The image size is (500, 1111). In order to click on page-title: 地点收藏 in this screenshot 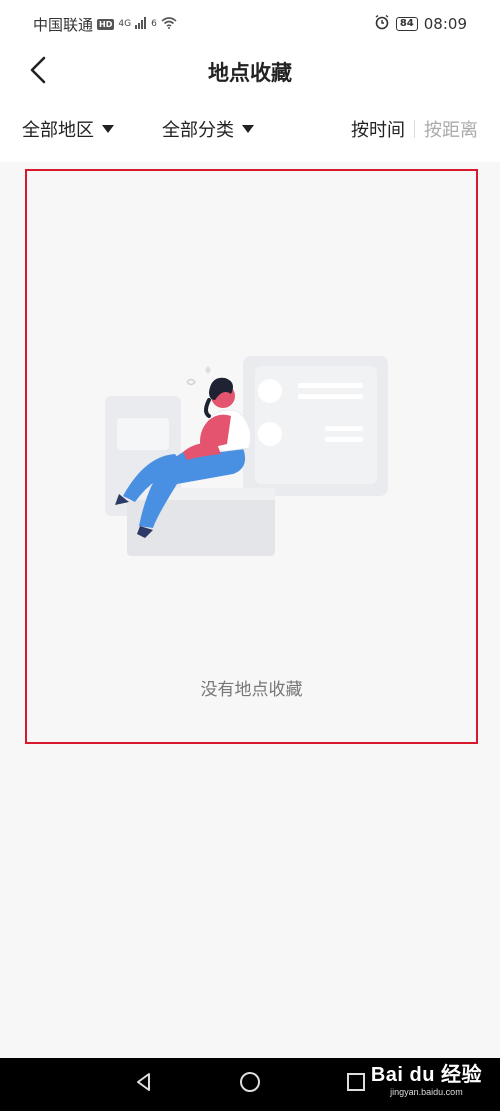, I will do `click(250, 73)`.